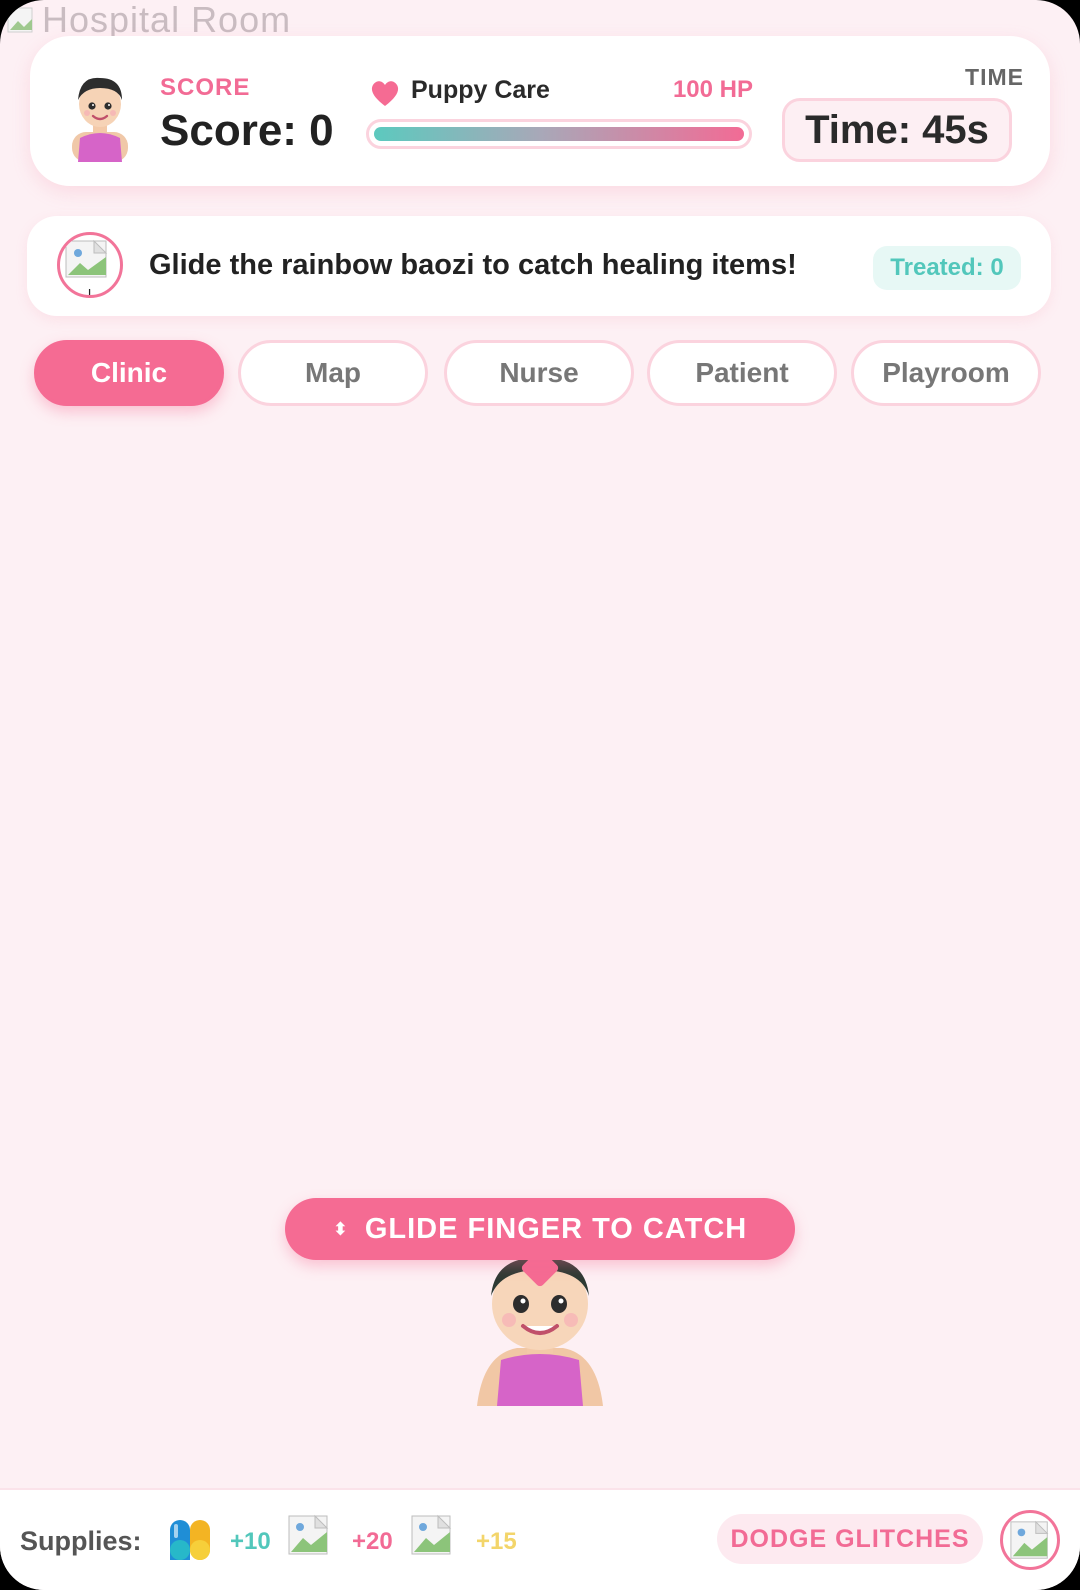  I want to click on tab-nurse: Nurse, so click(539, 373).